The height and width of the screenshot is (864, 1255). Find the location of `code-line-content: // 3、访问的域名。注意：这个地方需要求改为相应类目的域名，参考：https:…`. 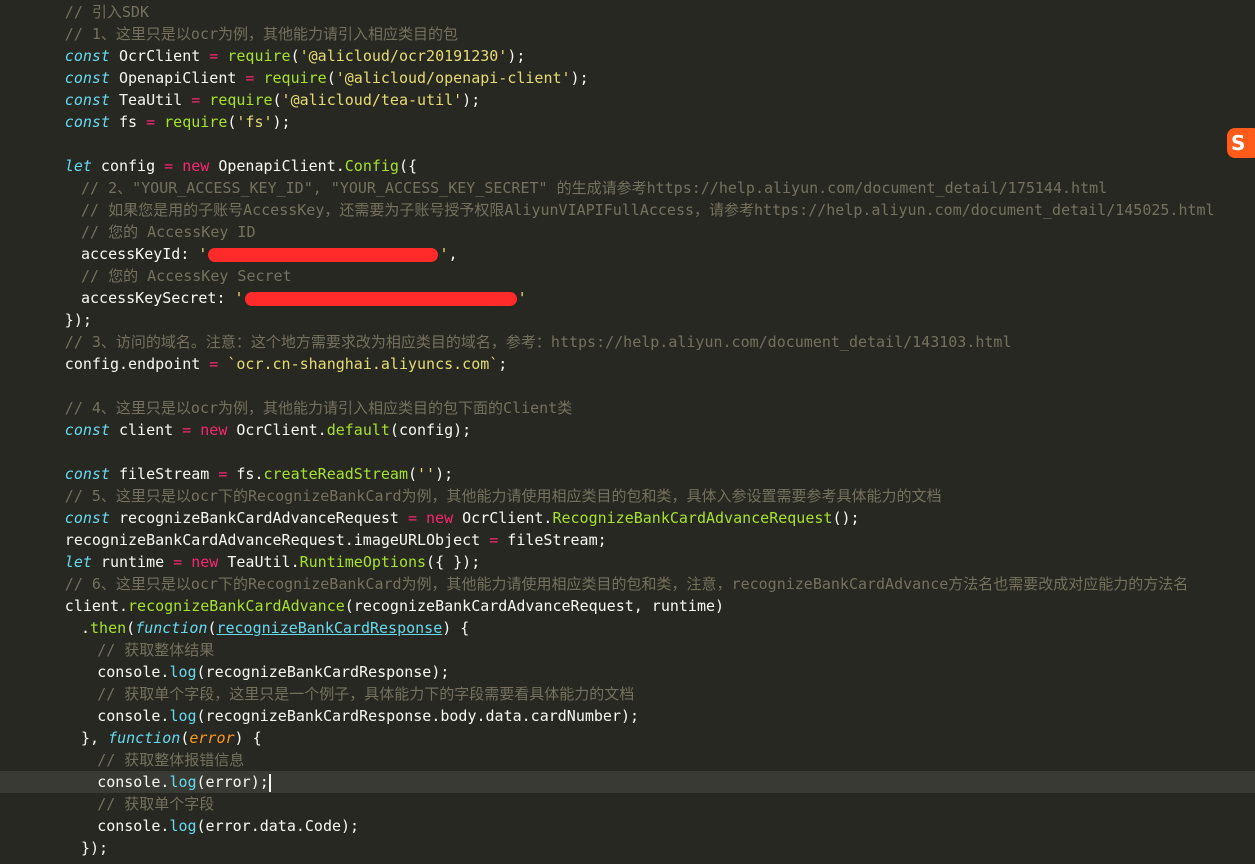

code-line-content: // 3、访问的域名。注意：这个地方需要求改为相应类目的域名，参考：https:… is located at coordinates (538, 342).